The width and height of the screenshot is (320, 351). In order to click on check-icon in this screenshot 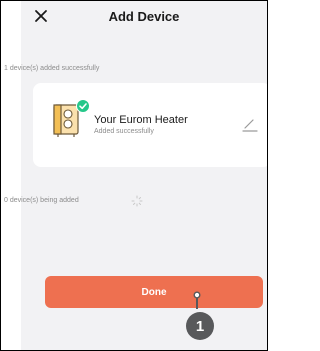, I will do `click(83, 106)`.